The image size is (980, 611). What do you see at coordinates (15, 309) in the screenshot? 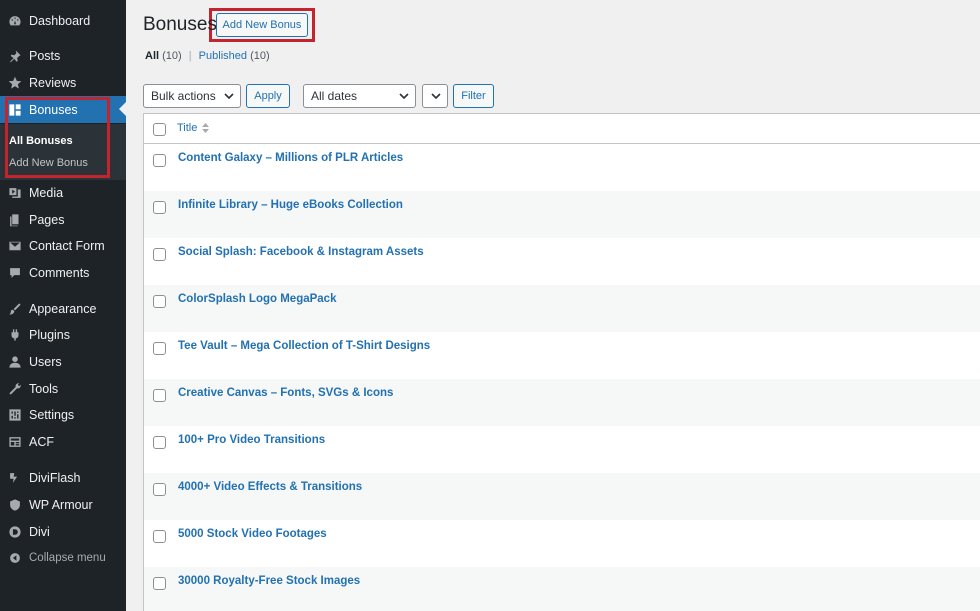
I see `brush-icon` at bounding box center [15, 309].